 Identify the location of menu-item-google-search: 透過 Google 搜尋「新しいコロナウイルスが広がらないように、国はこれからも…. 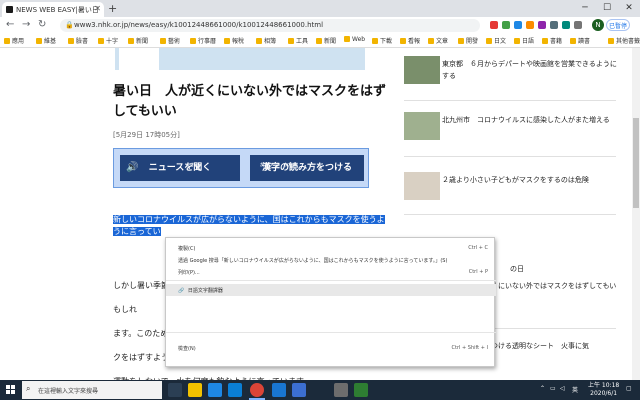
(331, 260).